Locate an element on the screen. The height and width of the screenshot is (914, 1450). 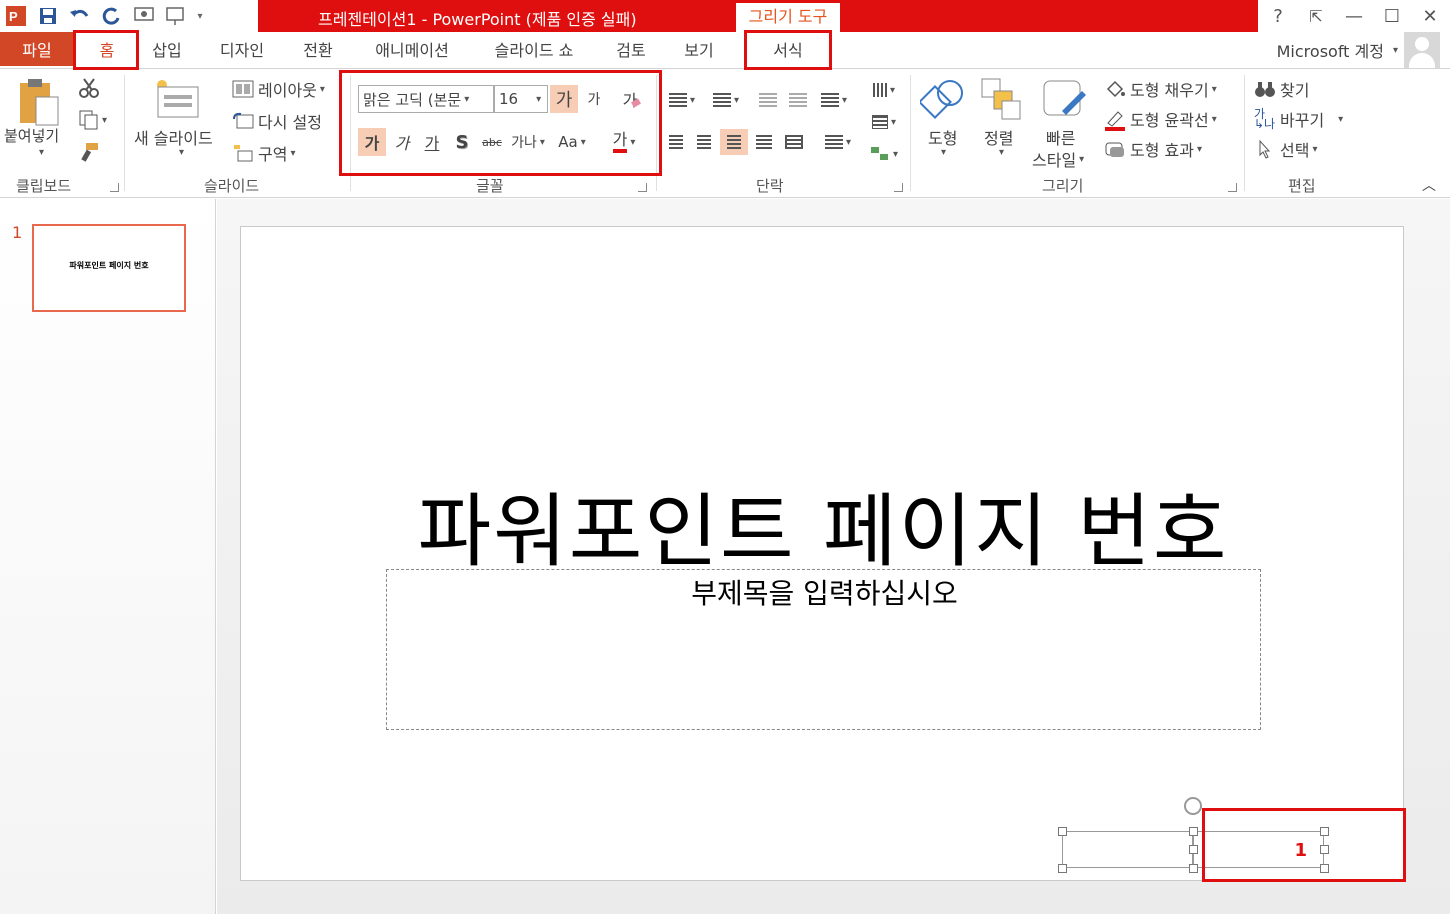
account-label: Microsoft 계정 is located at coordinates (1330, 50).